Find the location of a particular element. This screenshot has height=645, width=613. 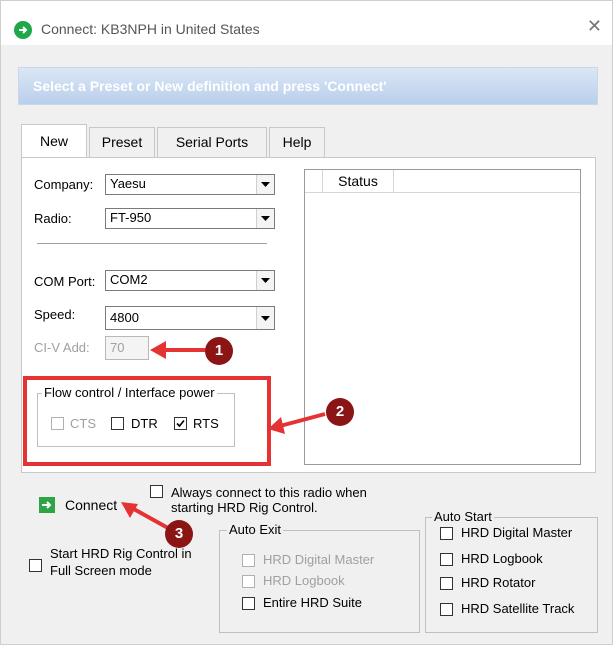

annotation-marker-1: 1 is located at coordinates (219, 351).